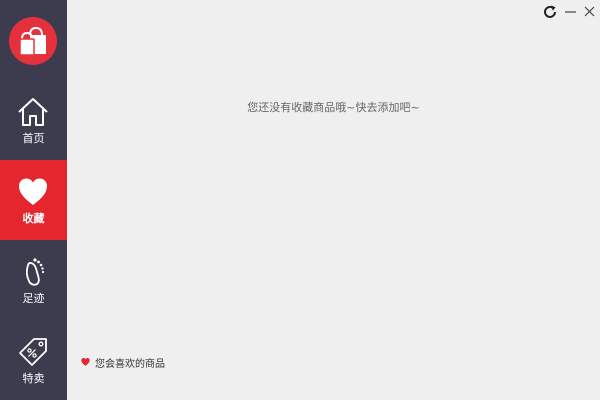 This screenshot has height=400, width=600. What do you see at coordinates (550, 12) in the screenshot?
I see `refresh-icon` at bounding box center [550, 12].